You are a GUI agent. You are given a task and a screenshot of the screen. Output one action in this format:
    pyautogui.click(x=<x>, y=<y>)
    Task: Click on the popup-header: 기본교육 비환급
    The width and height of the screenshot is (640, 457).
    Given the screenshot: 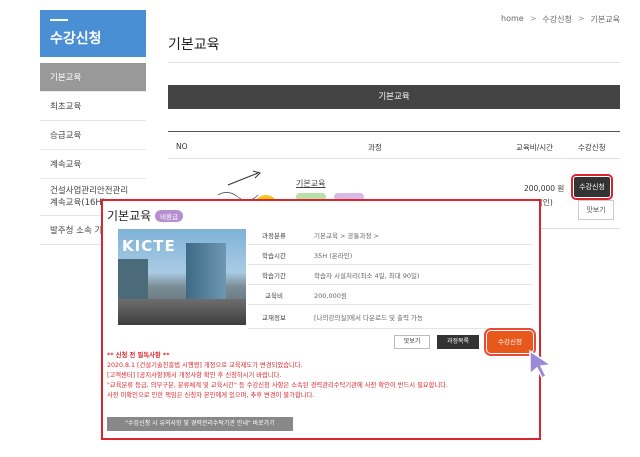 What is the action you would take?
    pyautogui.click(x=145, y=215)
    